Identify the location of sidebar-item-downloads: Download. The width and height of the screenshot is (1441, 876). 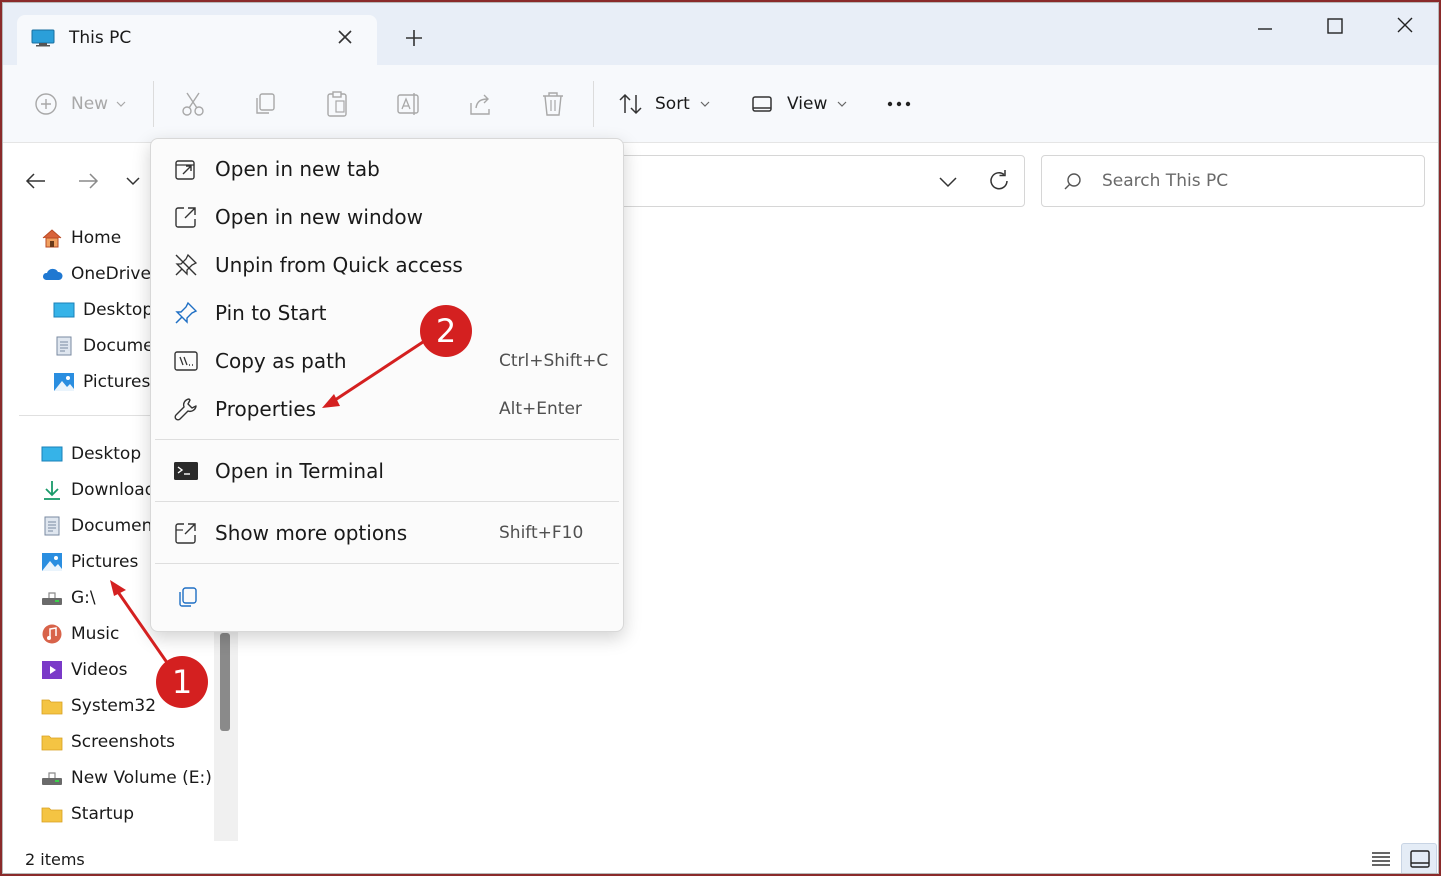
(98, 490).